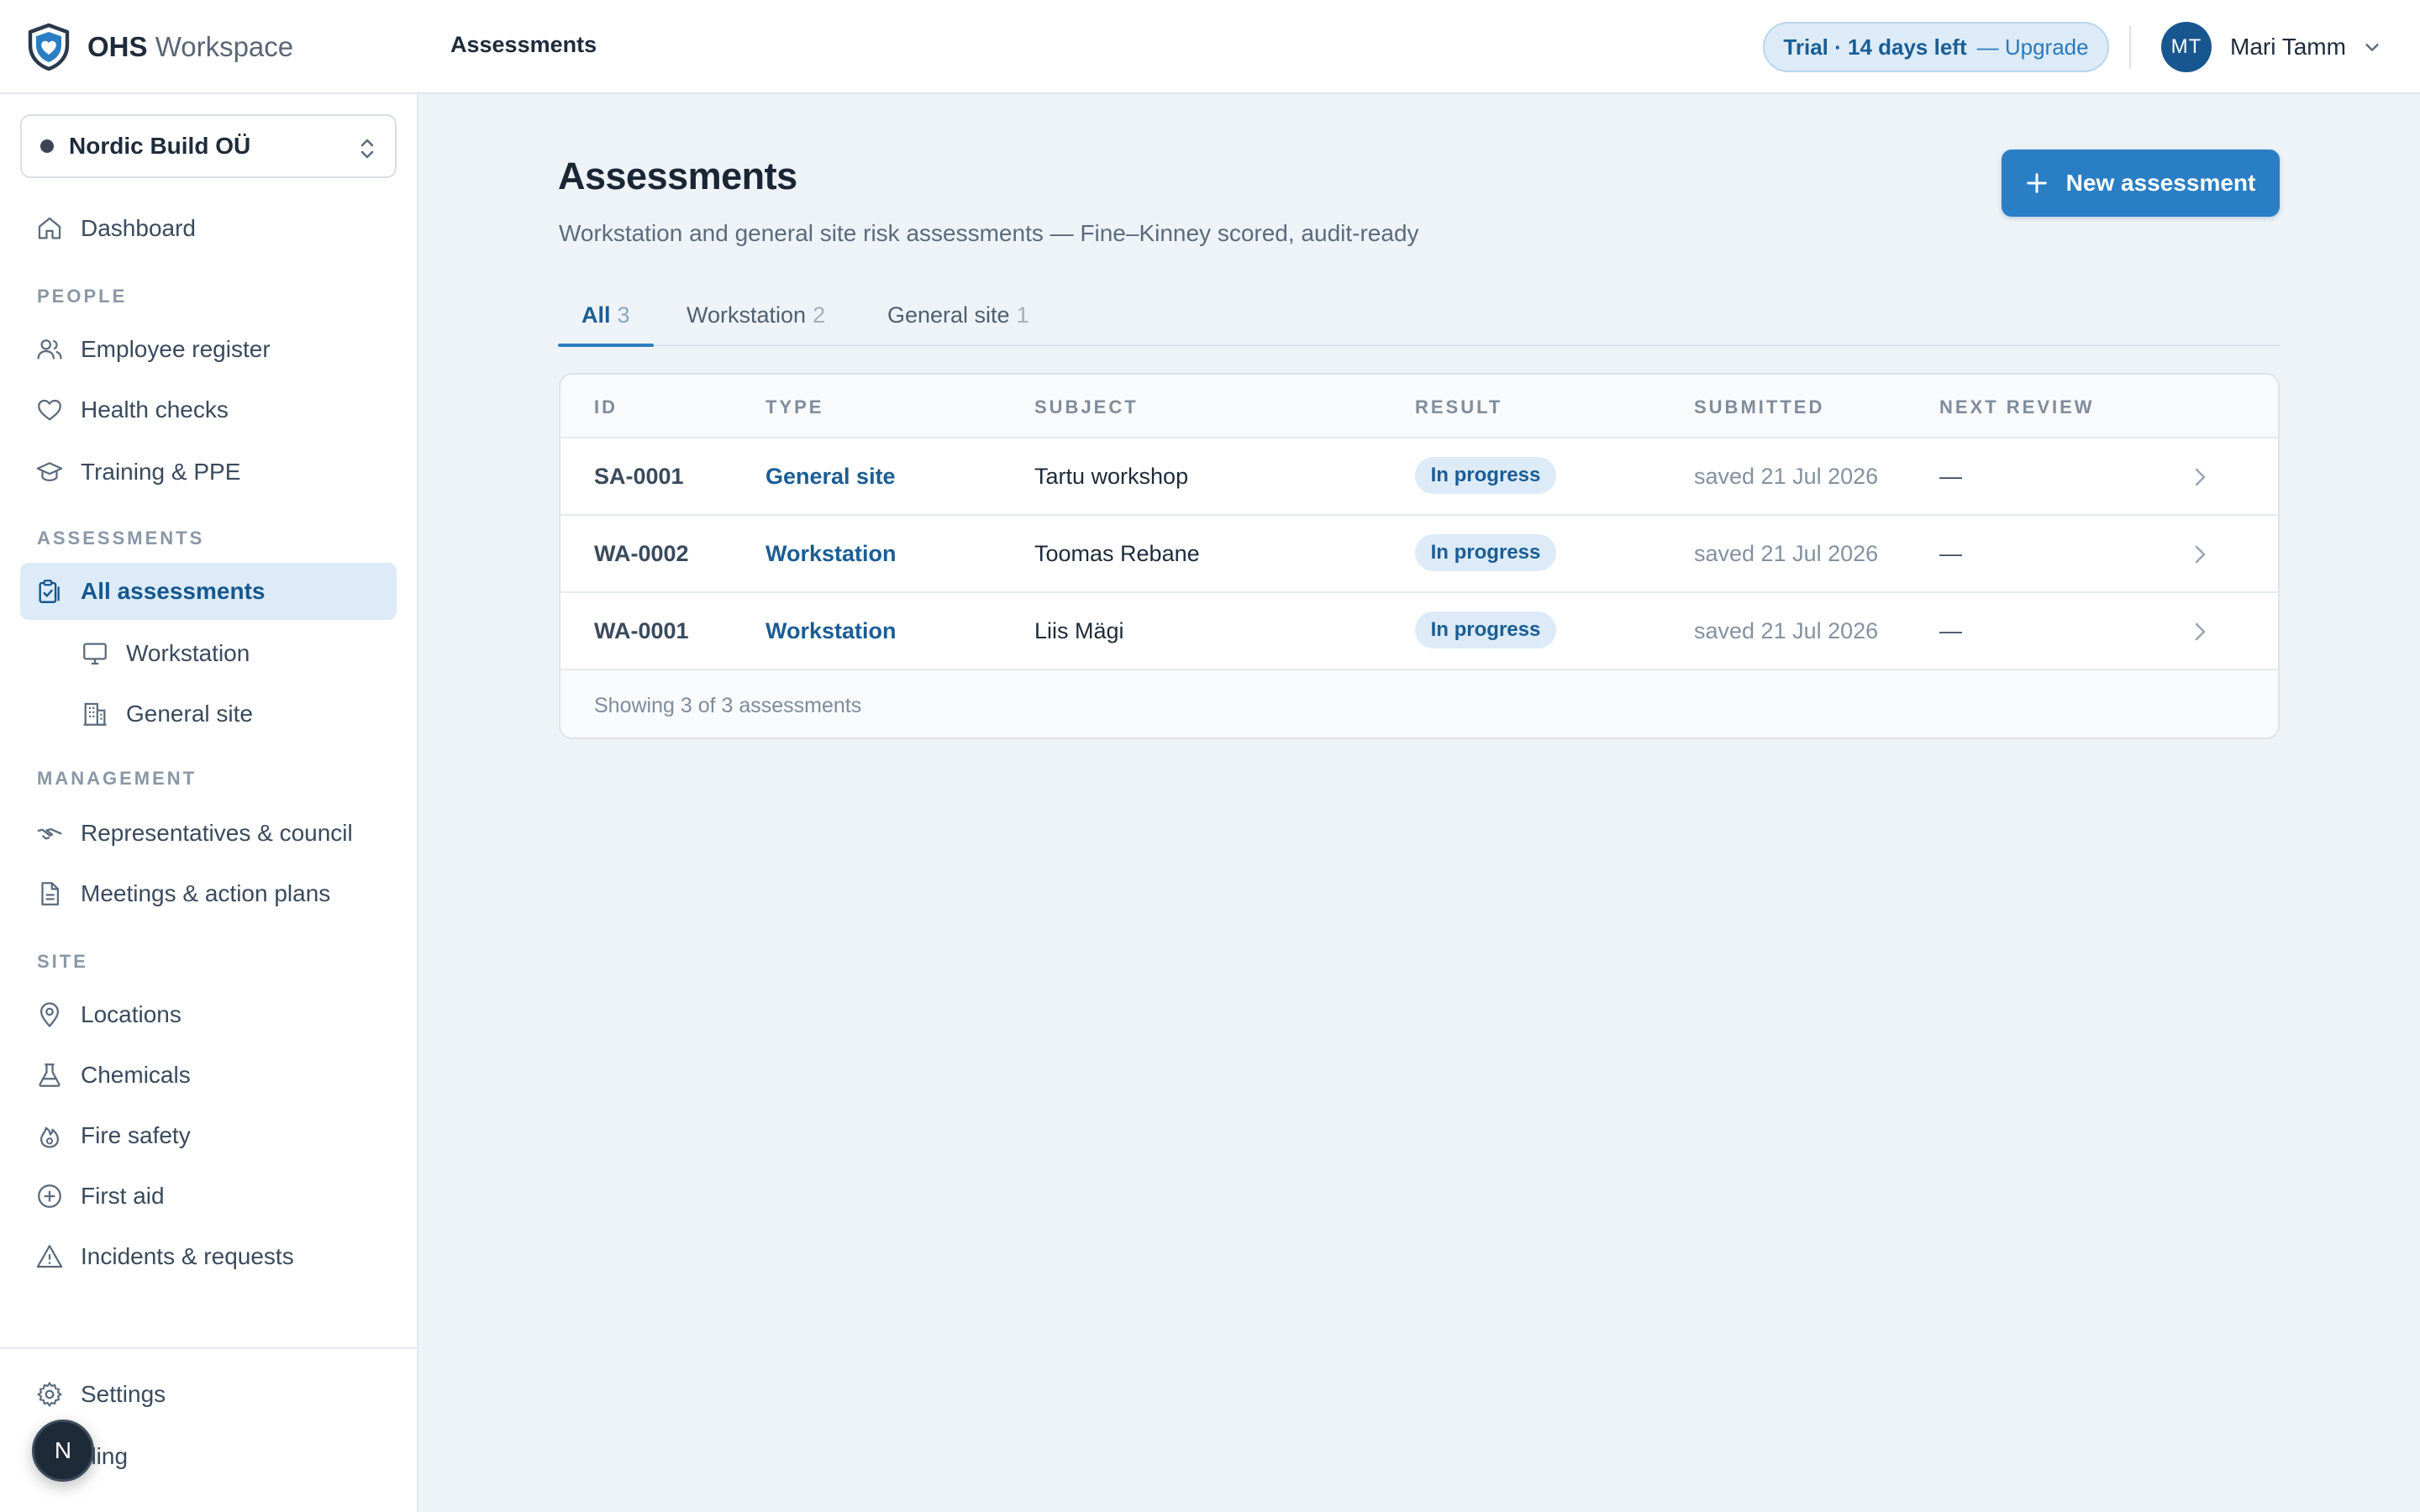 The height and width of the screenshot is (1512, 2420). Describe the element at coordinates (208, 1394) in the screenshot. I see `sidebar-item-settings: Settings` at that location.